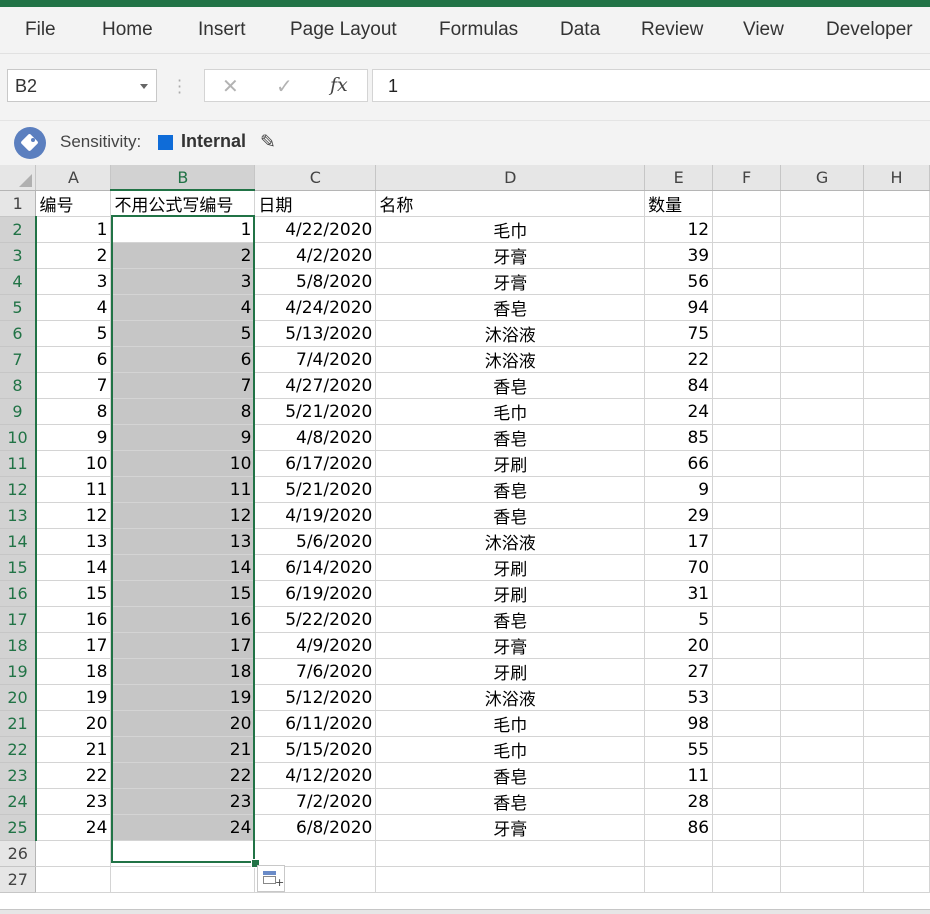  Describe the element at coordinates (679, 178) in the screenshot. I see `column-header-e: E` at that location.